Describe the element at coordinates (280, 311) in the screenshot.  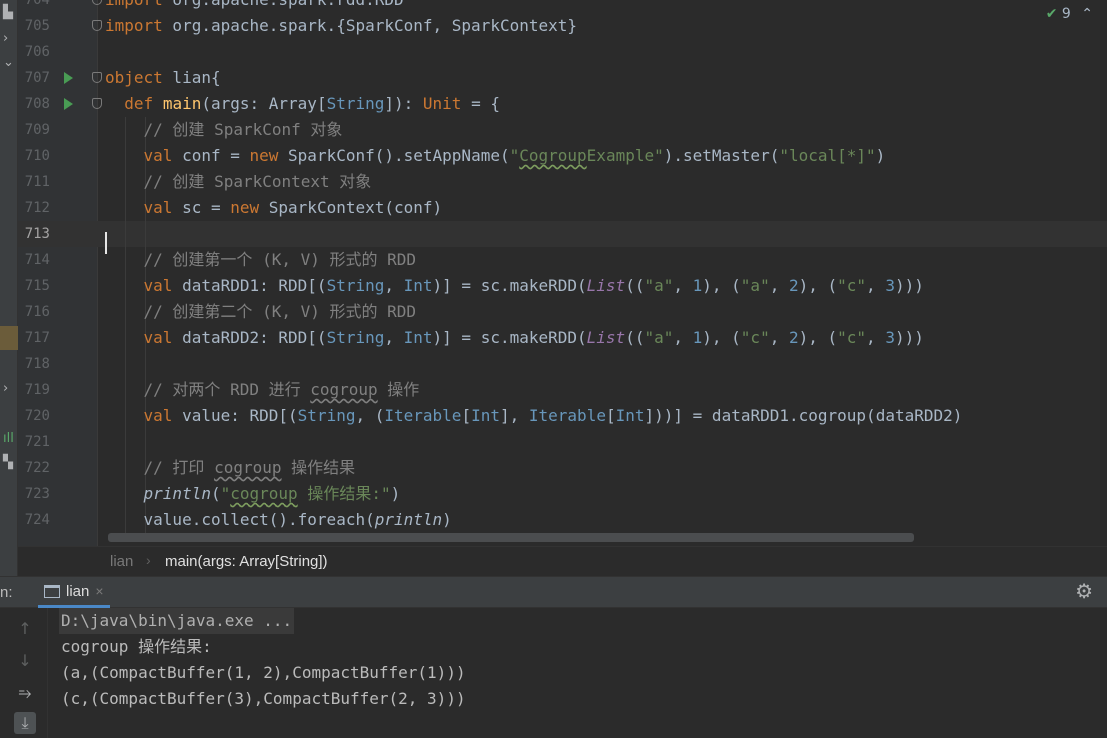
I see `code-text: // 创建第二个 (K, V) 形式的 RDD` at that location.